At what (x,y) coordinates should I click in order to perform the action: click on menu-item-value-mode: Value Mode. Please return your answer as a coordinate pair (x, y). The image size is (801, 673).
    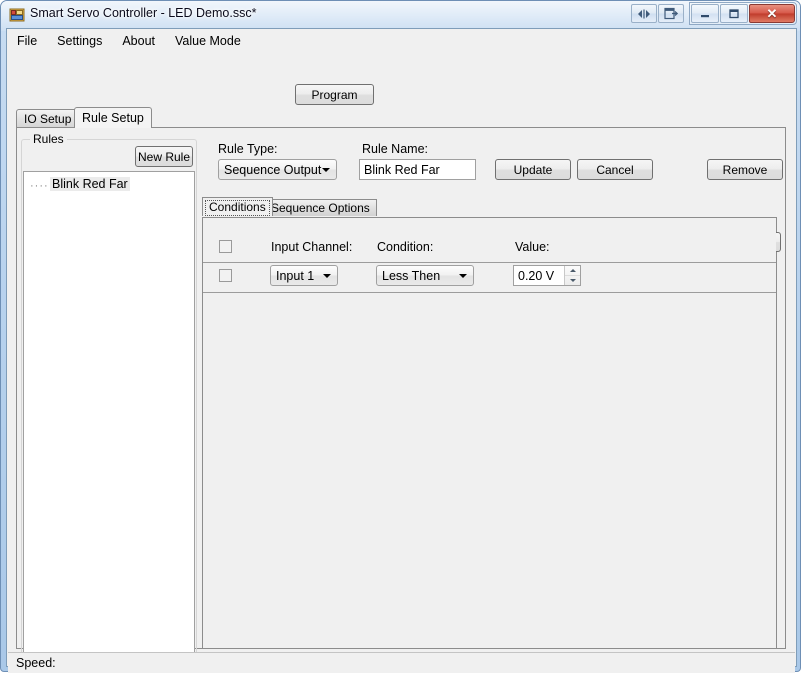
    Looking at the image, I should click on (208, 41).